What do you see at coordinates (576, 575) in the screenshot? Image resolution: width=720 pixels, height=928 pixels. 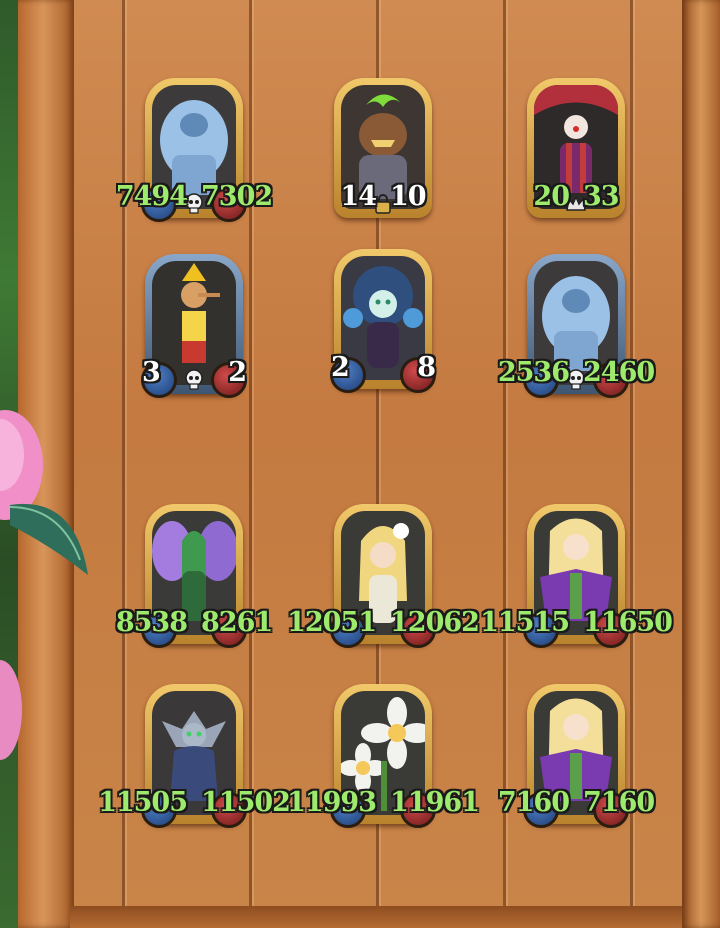 I see `unit-card: 11515 11650` at bounding box center [576, 575].